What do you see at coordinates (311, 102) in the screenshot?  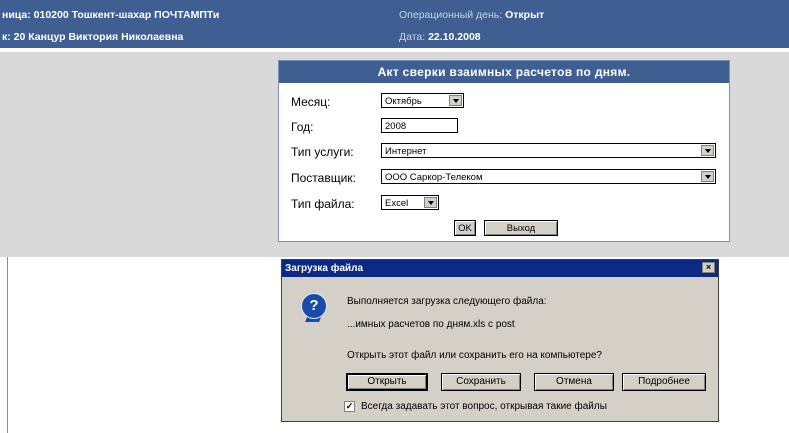 I see `month-label: Месяц:` at bounding box center [311, 102].